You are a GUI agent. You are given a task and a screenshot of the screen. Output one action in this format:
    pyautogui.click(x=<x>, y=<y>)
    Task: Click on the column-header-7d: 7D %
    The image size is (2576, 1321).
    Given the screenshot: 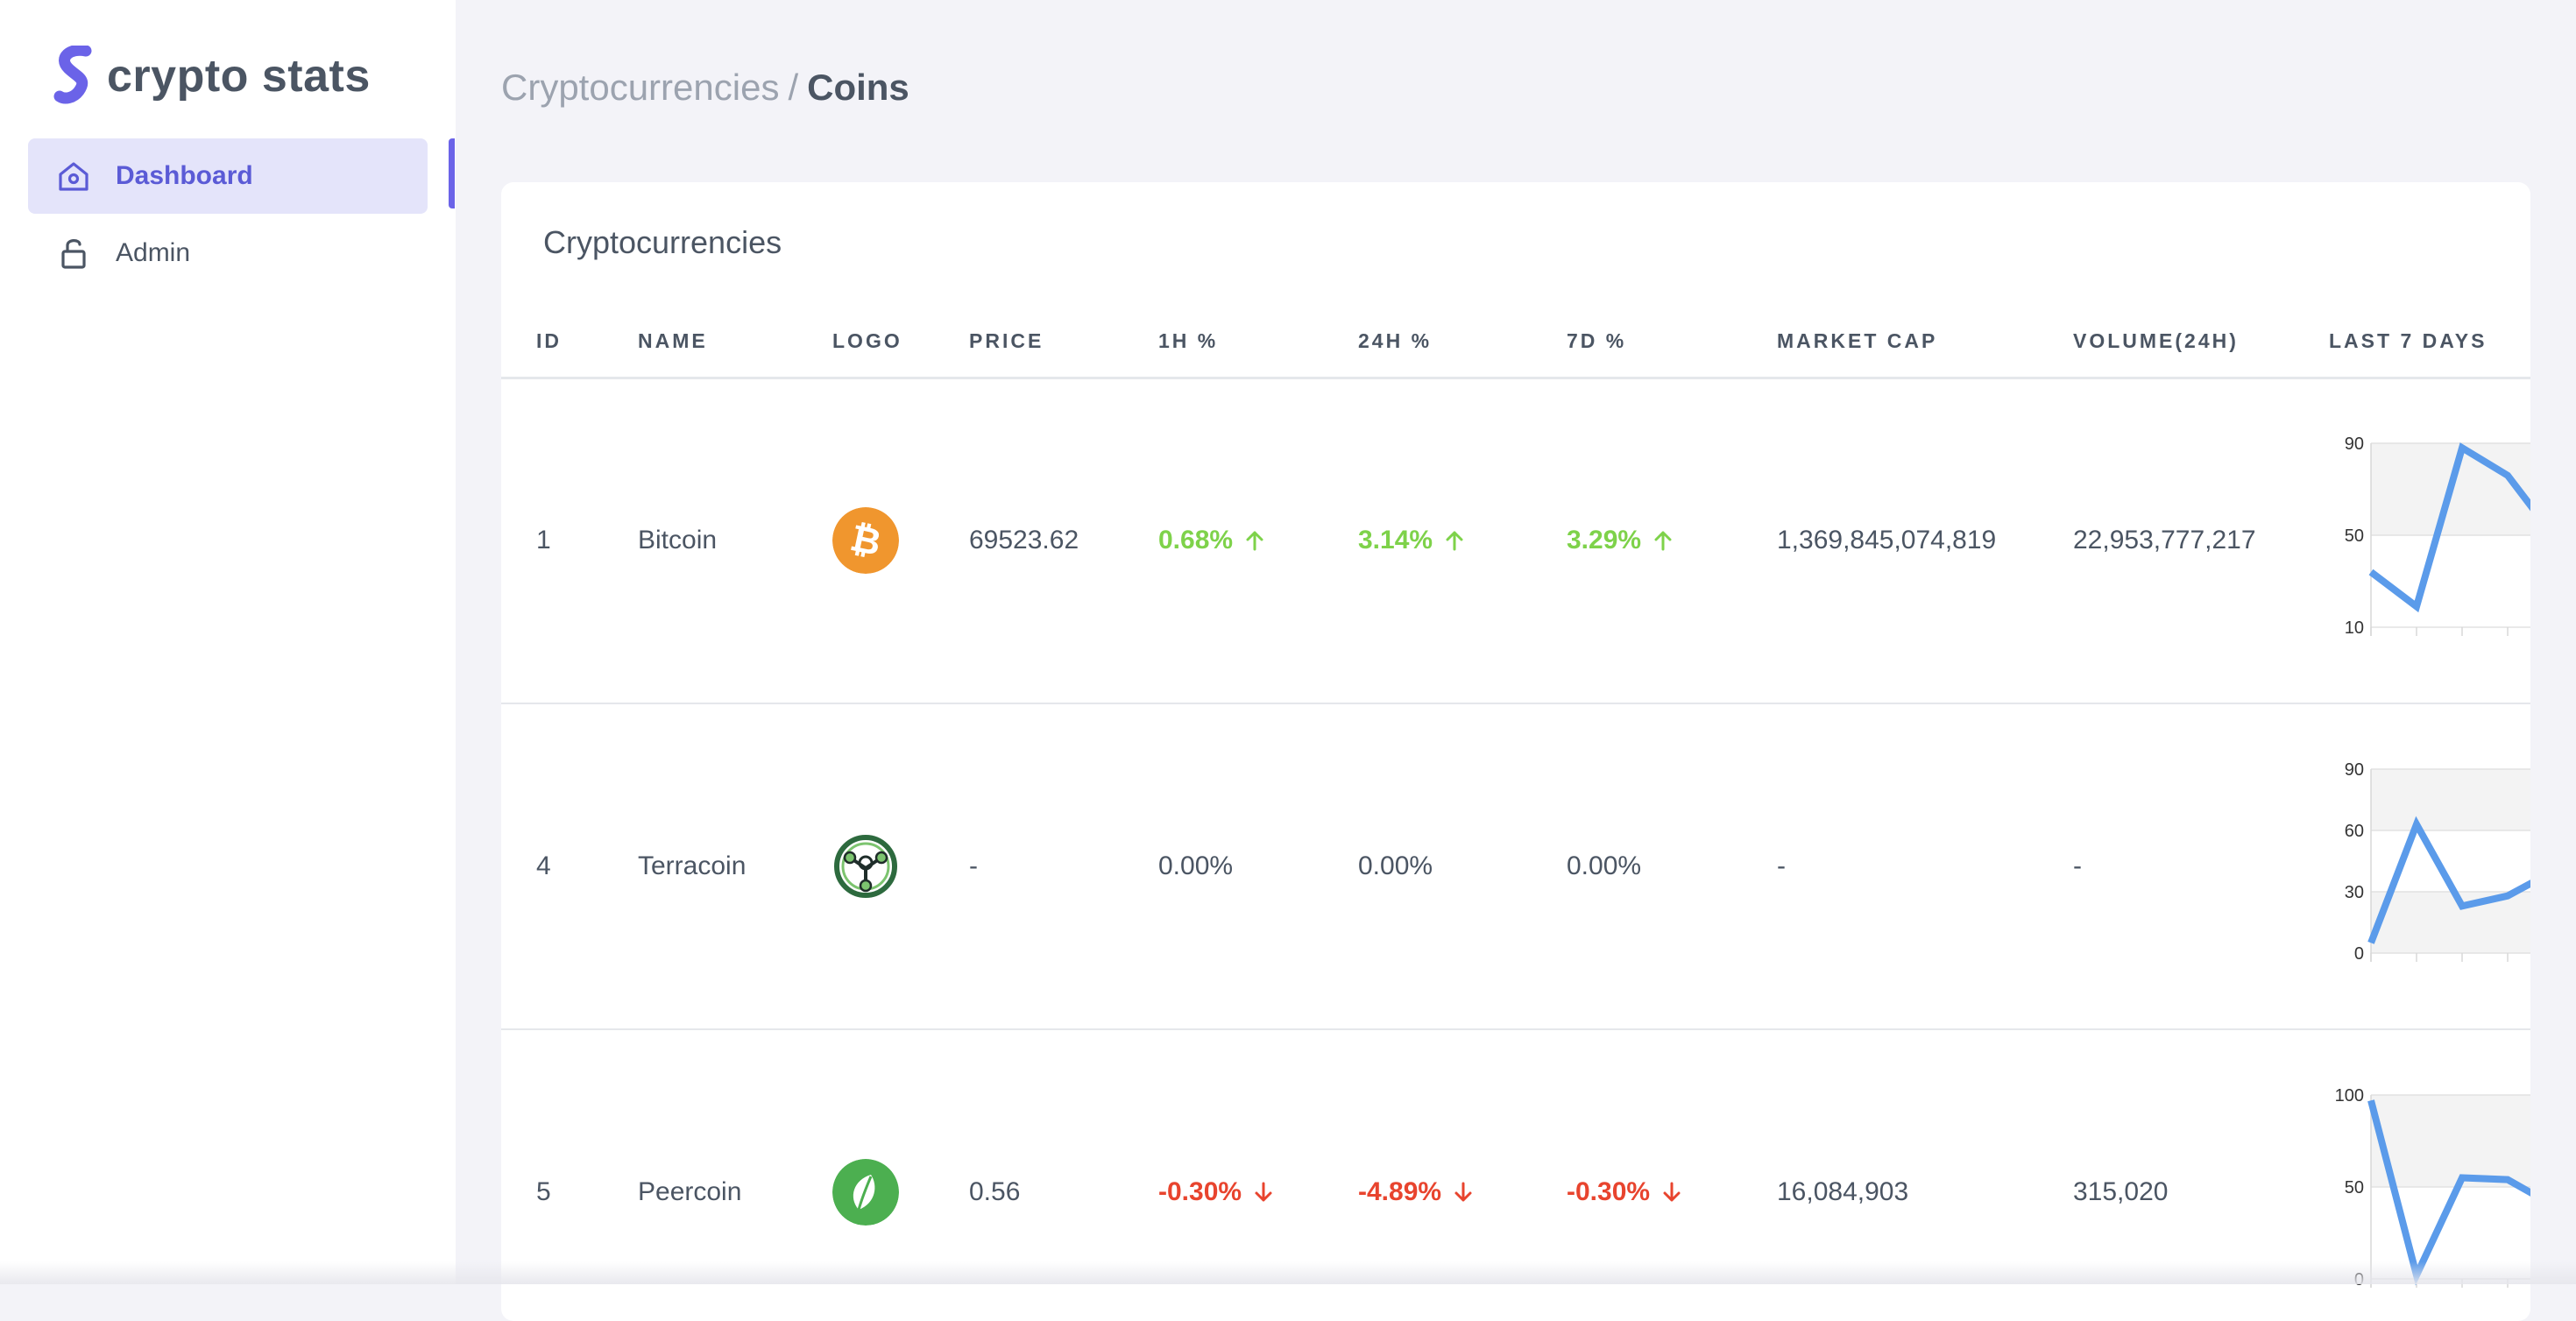 What is the action you would take?
    pyautogui.click(x=1597, y=340)
    